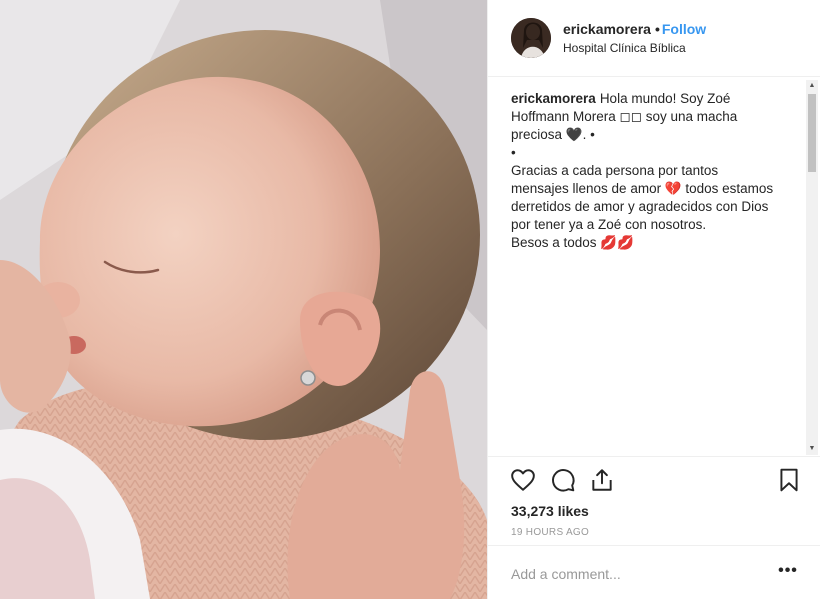  I want to click on more-options-icon: •••, so click(788, 571).